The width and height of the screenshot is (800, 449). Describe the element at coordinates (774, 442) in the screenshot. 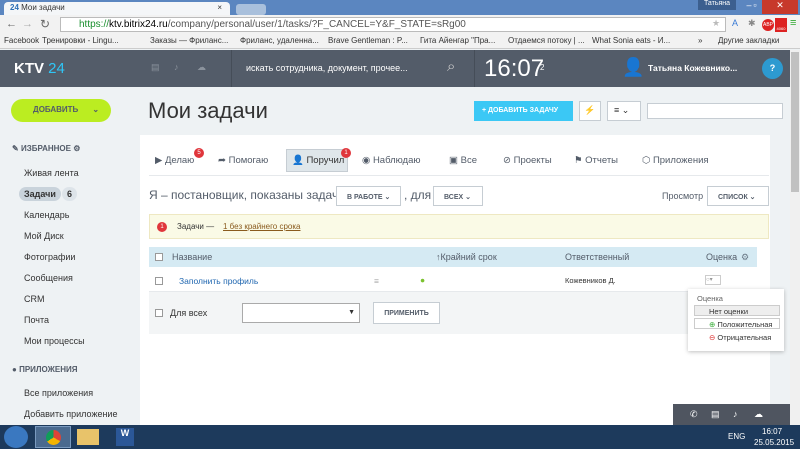

I see `taskbar-date: 25.05.2015` at that location.